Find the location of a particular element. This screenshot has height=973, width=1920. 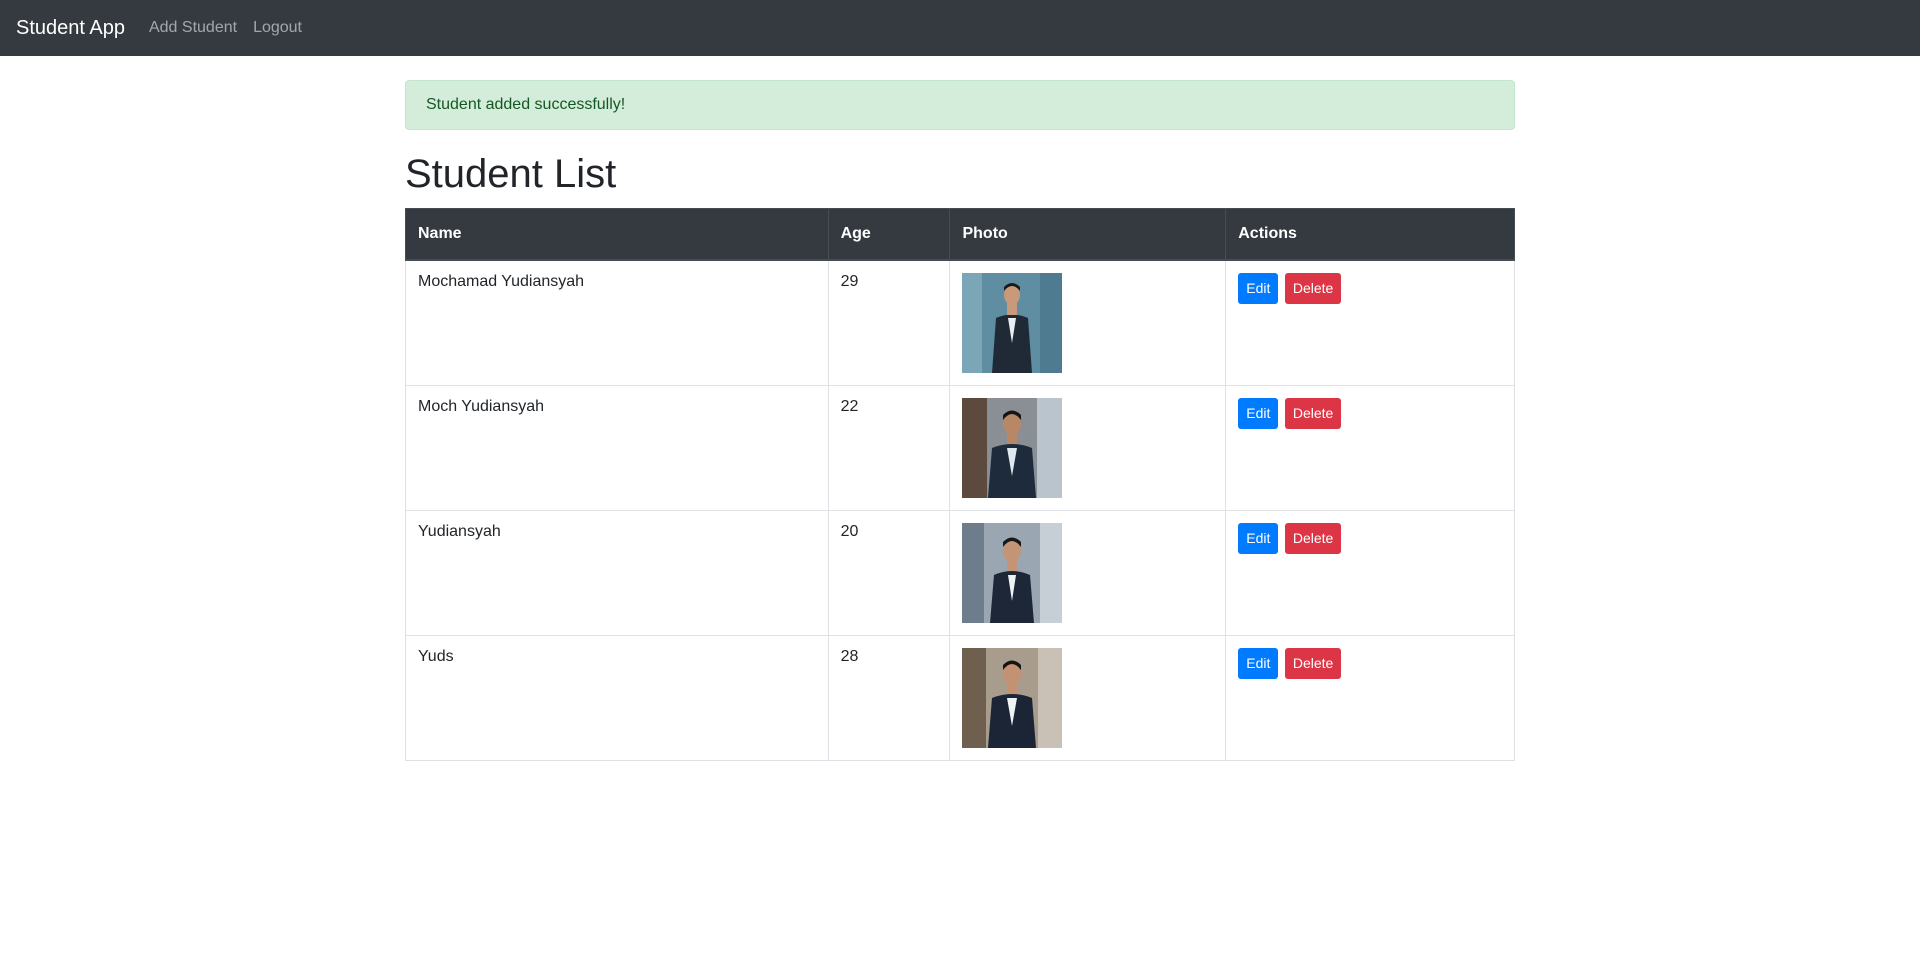

cell-name: Yuds is located at coordinates (617, 697).